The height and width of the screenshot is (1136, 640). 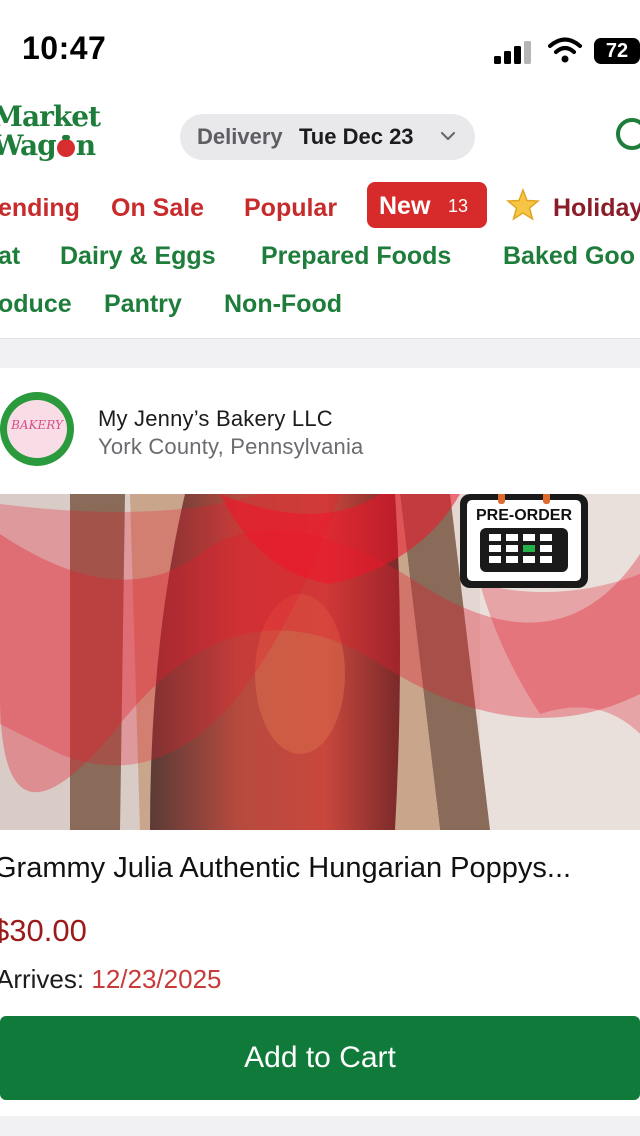 I want to click on vendor-name: My Jenny’s Bakery LLC, so click(x=215, y=419).